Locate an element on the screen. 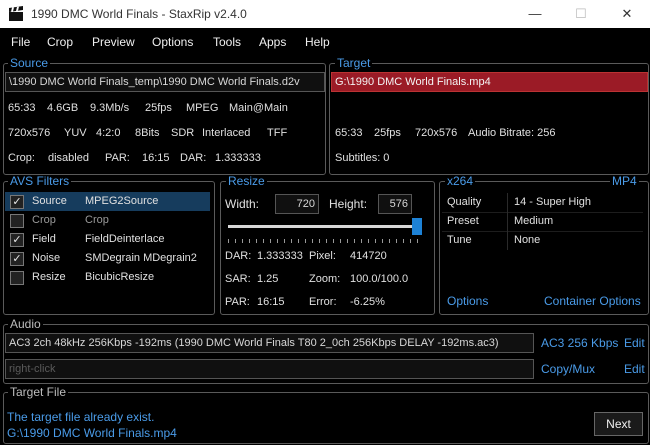 The height and width of the screenshot is (445, 650). encoder-row-quality: Quality 14 - Super High is located at coordinates (542, 203).